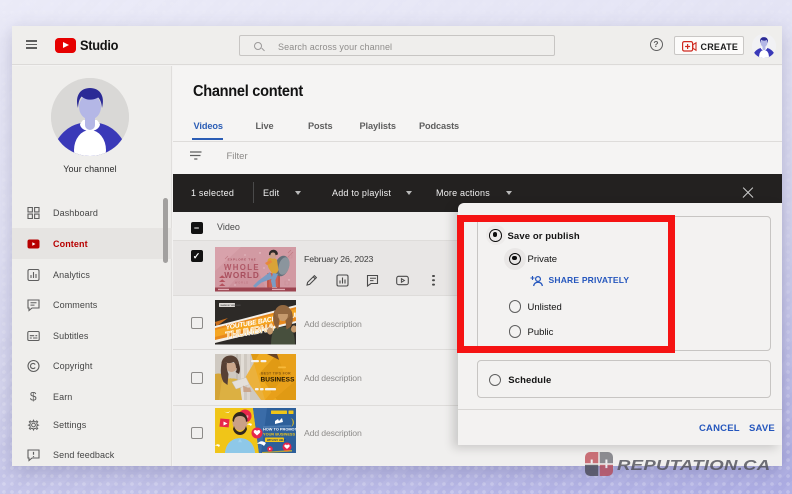 This screenshot has height=494, width=792. What do you see at coordinates (276, 374) in the screenshot?
I see `svg-text: BEST TIPS FOR` at bounding box center [276, 374].